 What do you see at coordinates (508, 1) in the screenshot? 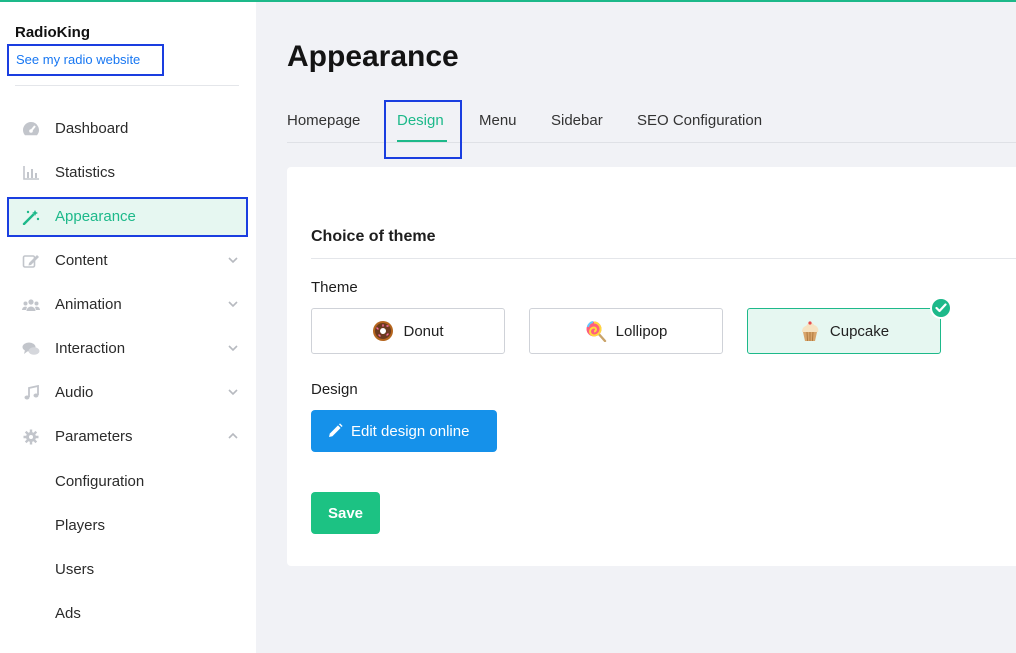
I see `top-accent-line` at bounding box center [508, 1].